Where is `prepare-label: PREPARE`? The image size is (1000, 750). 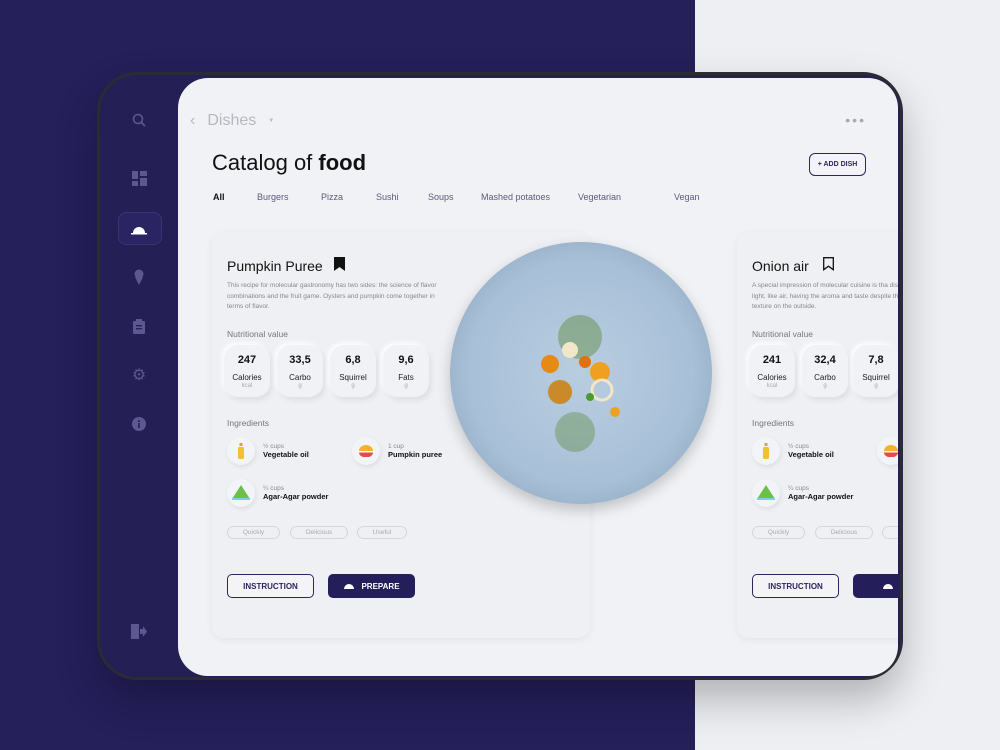 prepare-label: PREPARE is located at coordinates (380, 586).